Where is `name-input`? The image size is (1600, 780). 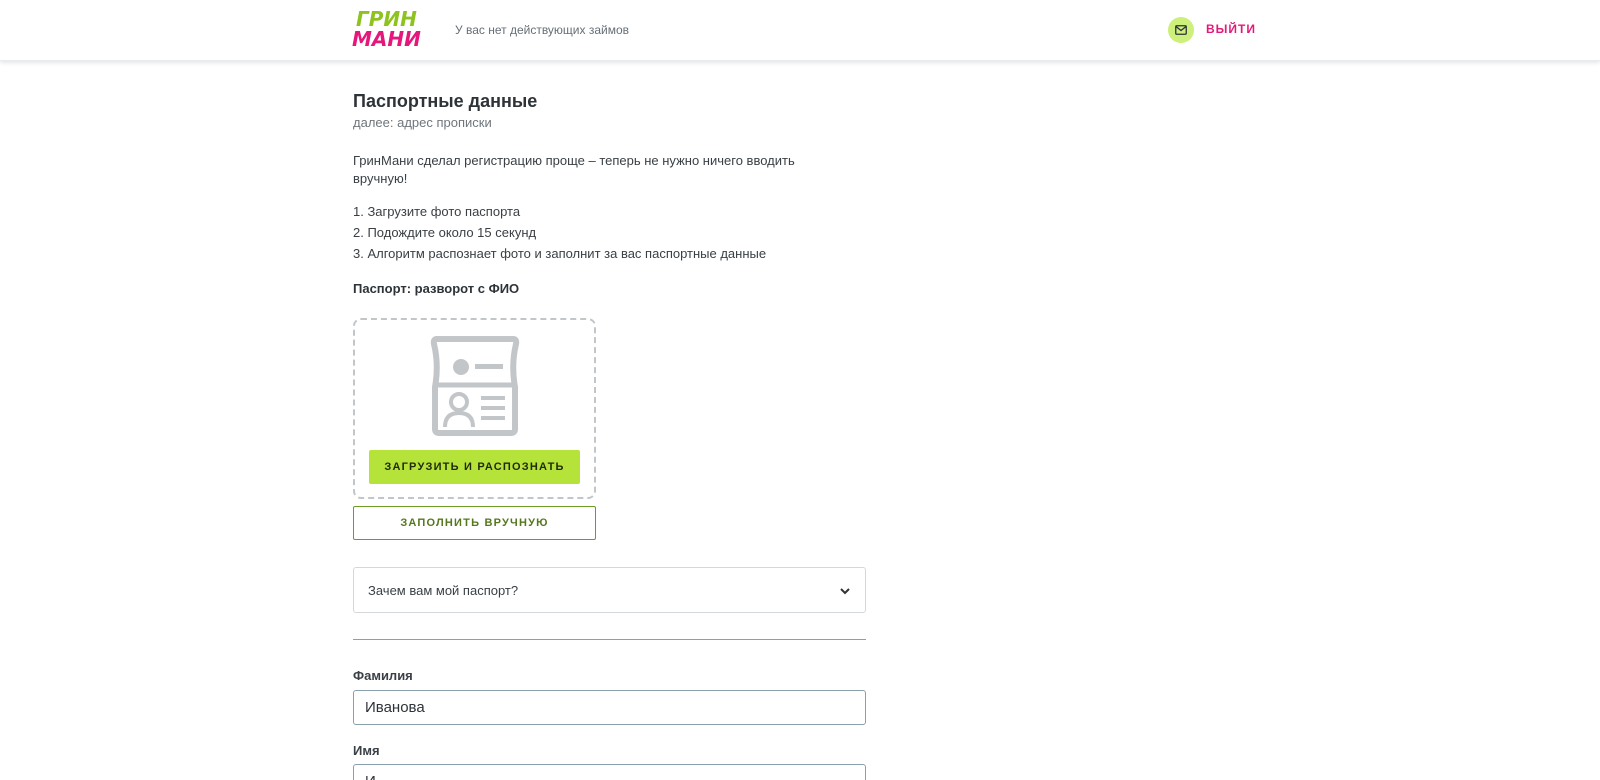
name-input is located at coordinates (609, 772).